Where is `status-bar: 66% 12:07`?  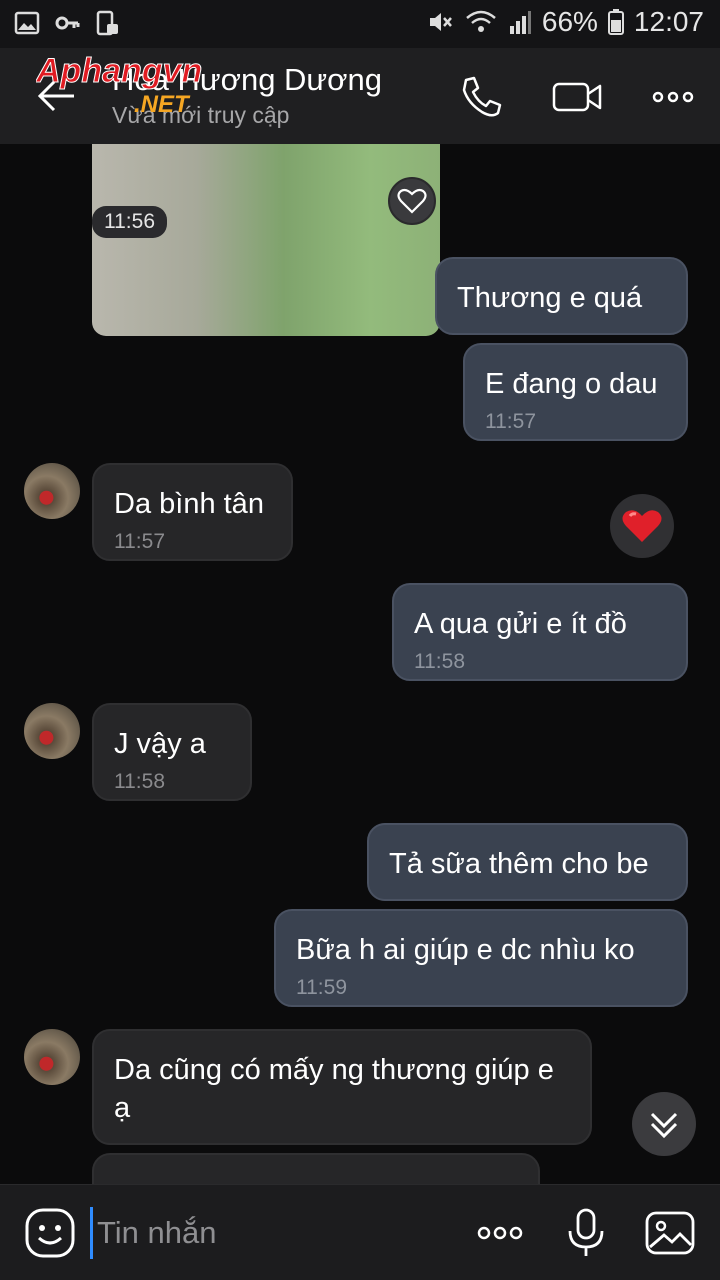 status-bar: 66% 12:07 is located at coordinates (360, 24).